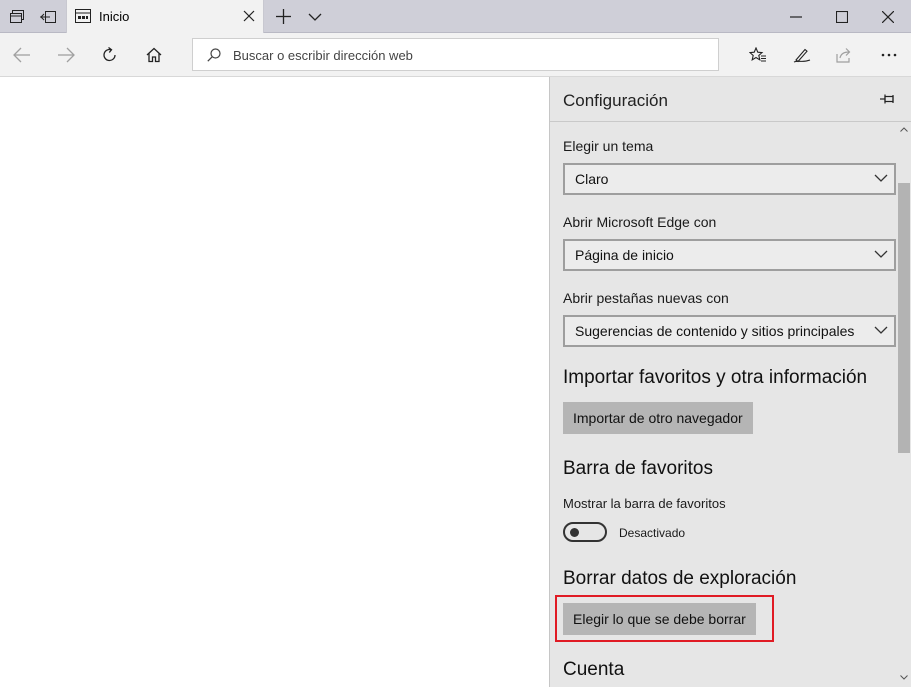 This screenshot has width=911, height=687. I want to click on title-divider, so click(730, 121).